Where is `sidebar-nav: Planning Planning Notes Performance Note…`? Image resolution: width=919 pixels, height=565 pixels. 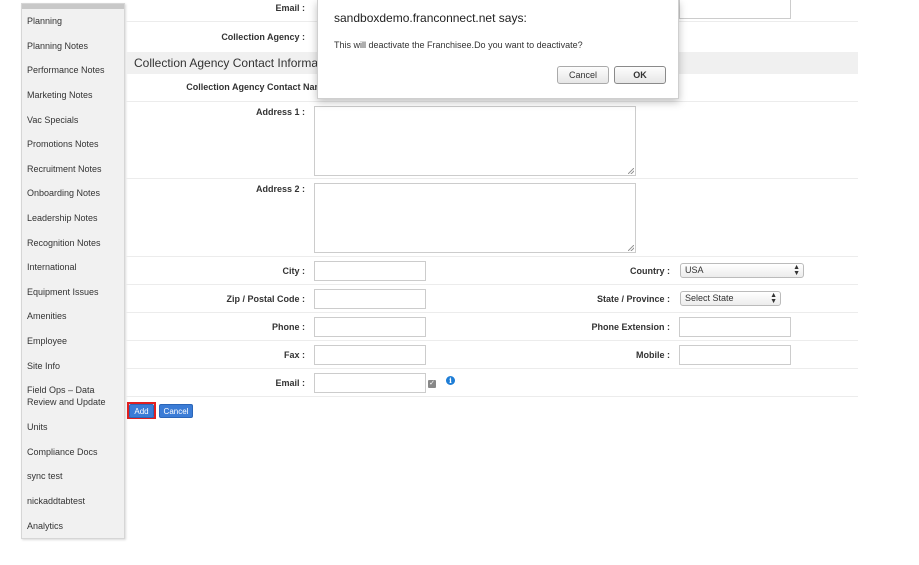 sidebar-nav: Planning Planning Notes Performance Note… is located at coordinates (73, 271).